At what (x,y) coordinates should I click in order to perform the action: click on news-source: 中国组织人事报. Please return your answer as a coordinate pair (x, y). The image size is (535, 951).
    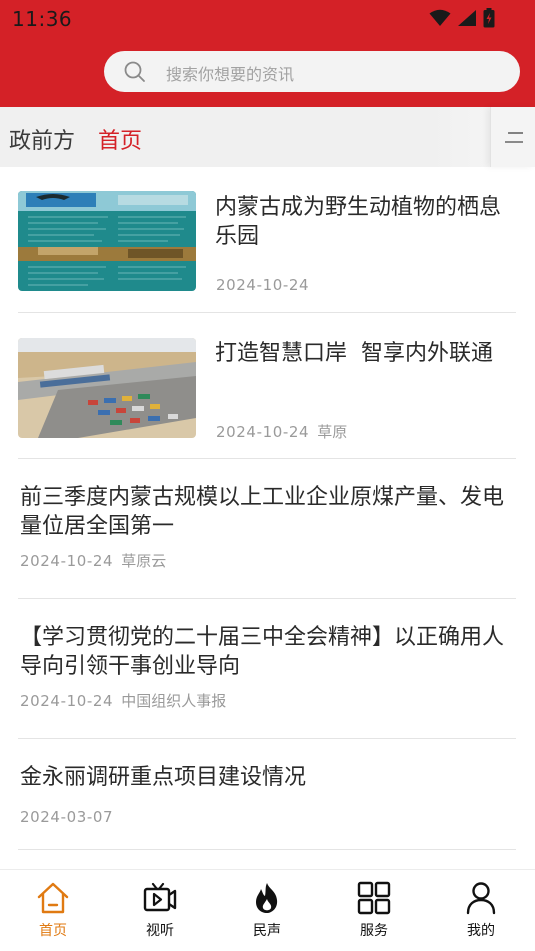
    Looking at the image, I should click on (174, 701).